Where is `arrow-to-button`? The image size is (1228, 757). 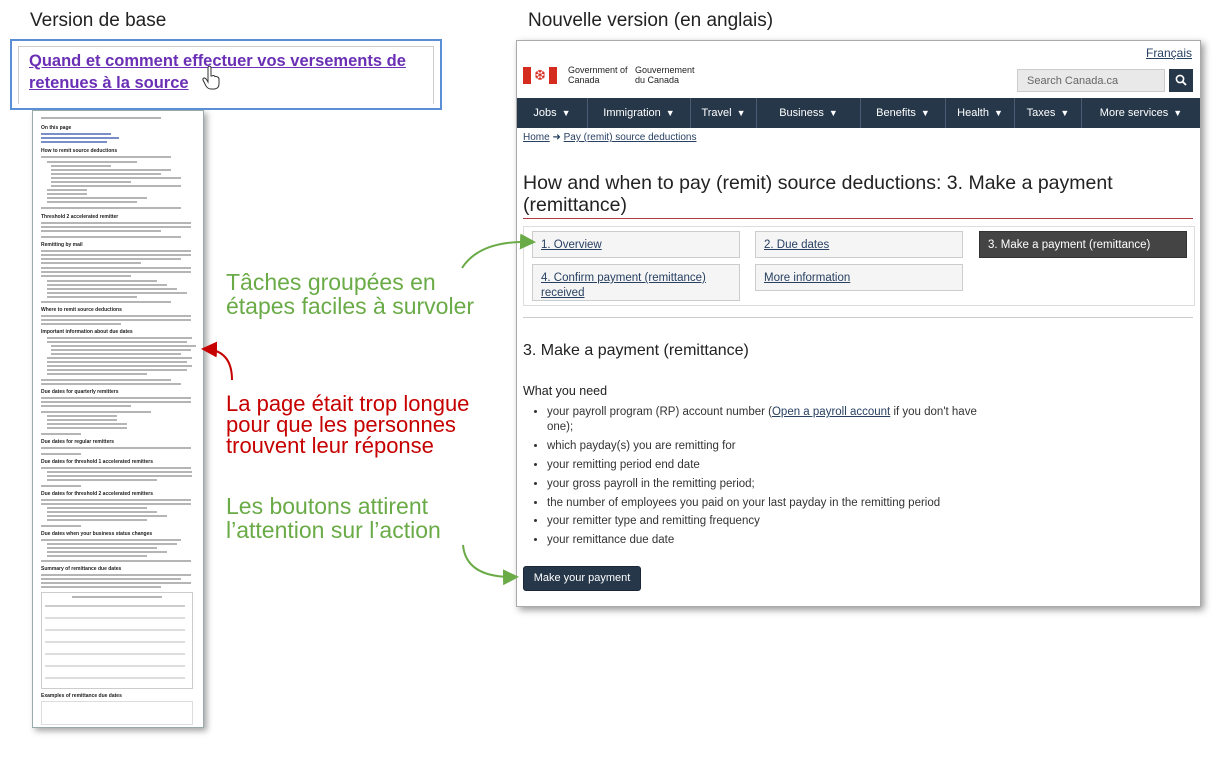
arrow-to-button is located at coordinates (490, 565).